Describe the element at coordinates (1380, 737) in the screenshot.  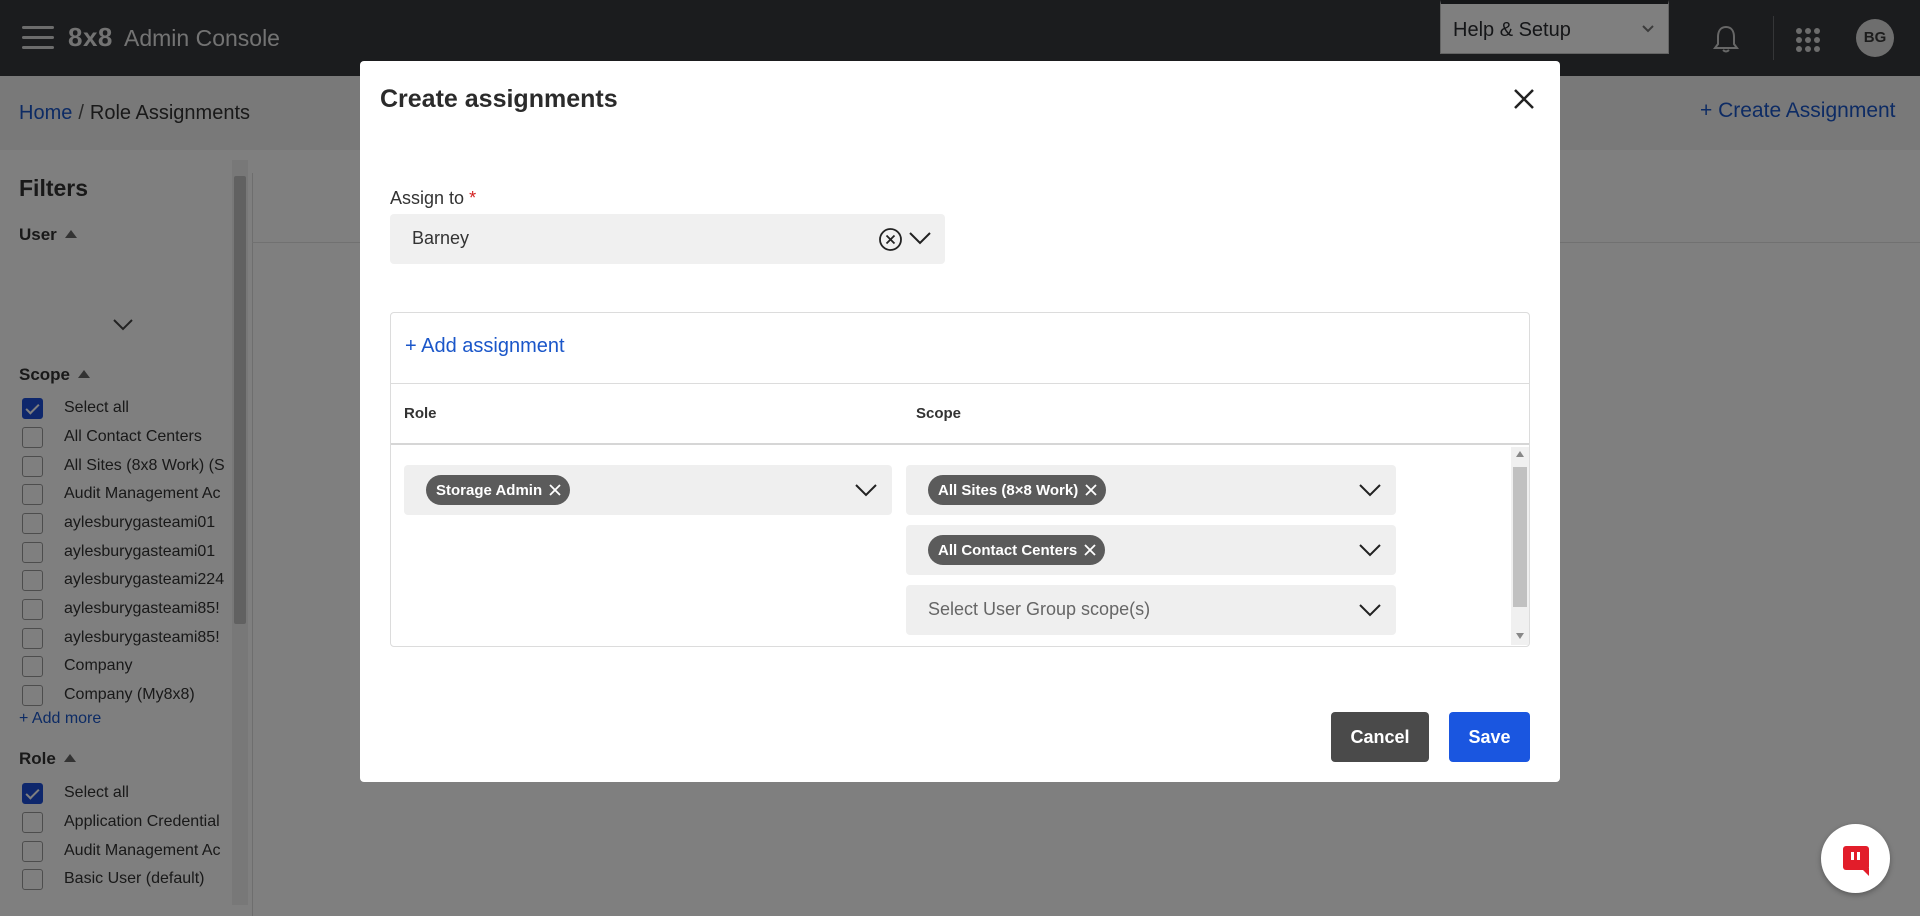
I see `cancel-button: Cancel` at that location.